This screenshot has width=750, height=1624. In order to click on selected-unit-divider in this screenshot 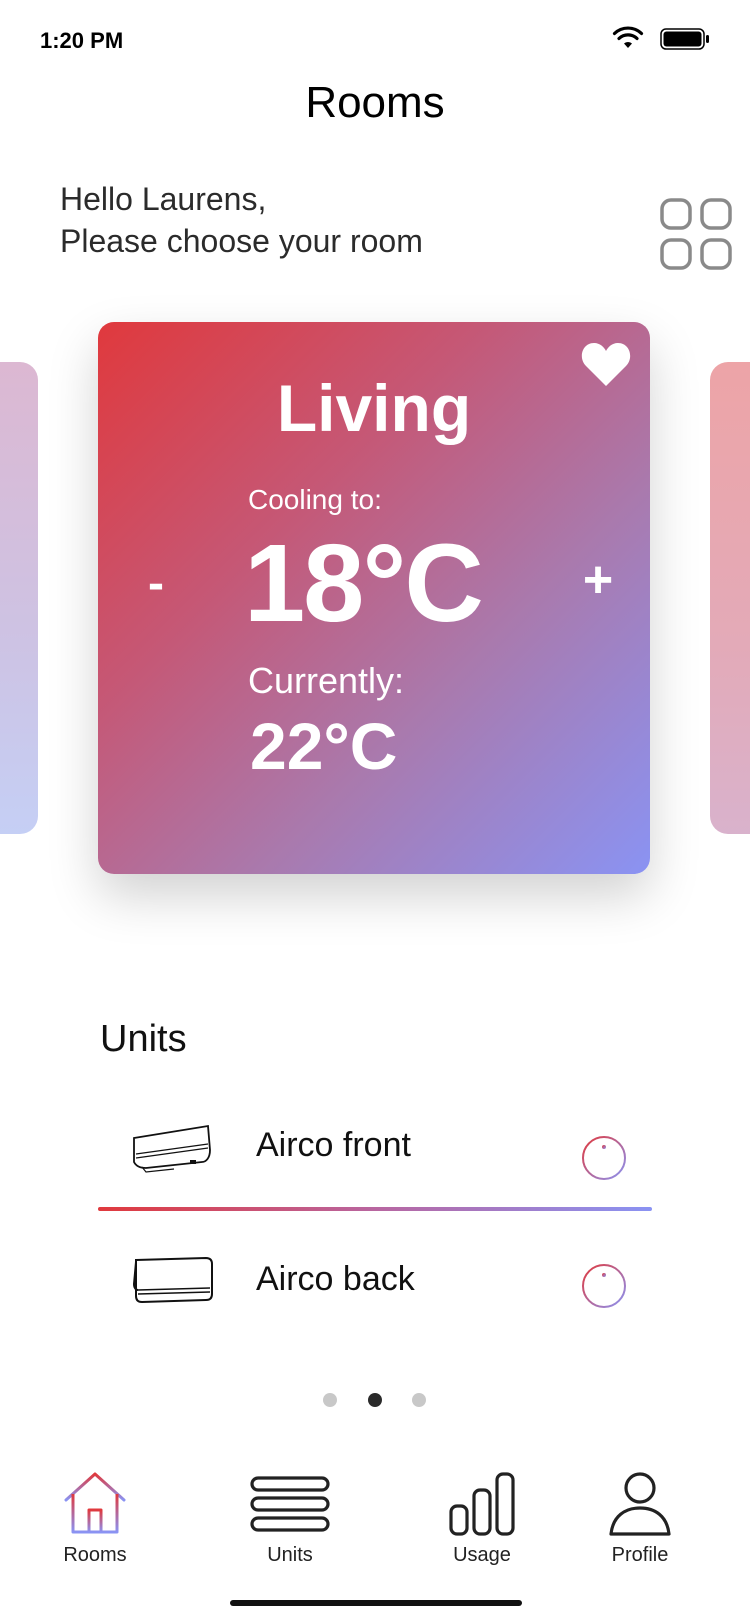, I will do `click(375, 1209)`.